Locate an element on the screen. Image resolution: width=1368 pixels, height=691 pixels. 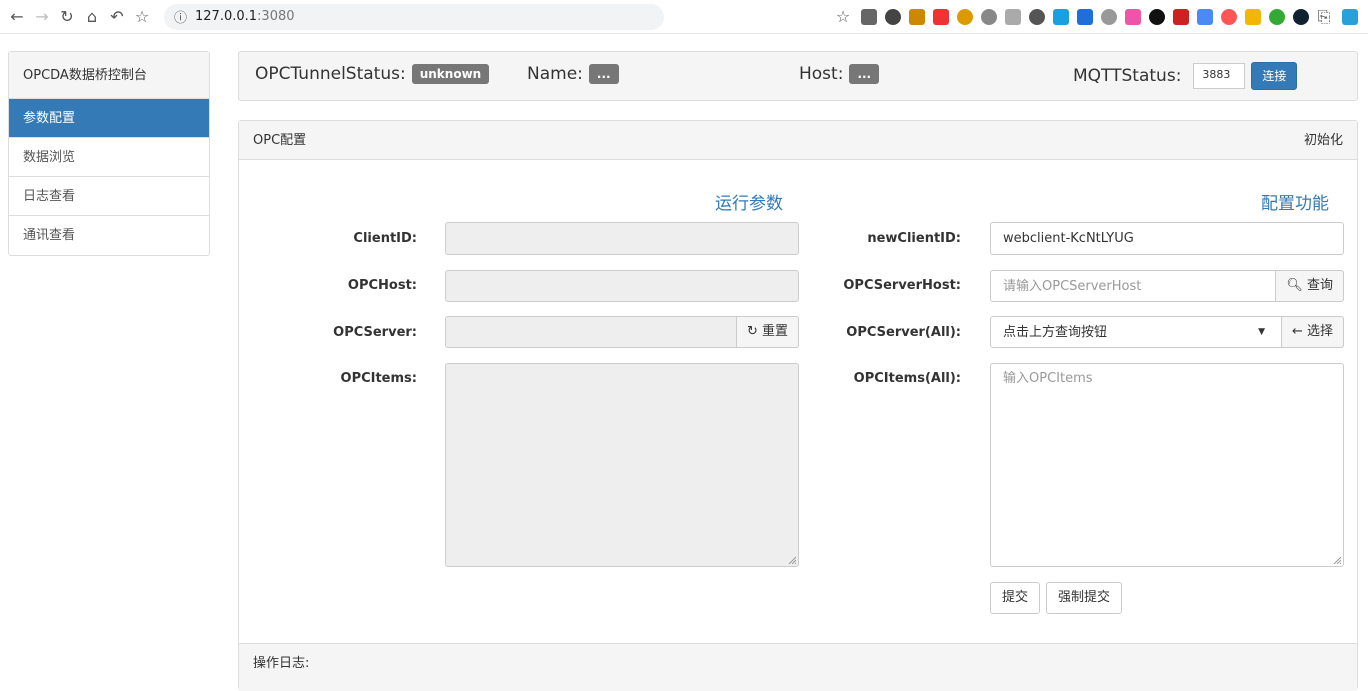
host-label: Host: is located at coordinates (821, 74).